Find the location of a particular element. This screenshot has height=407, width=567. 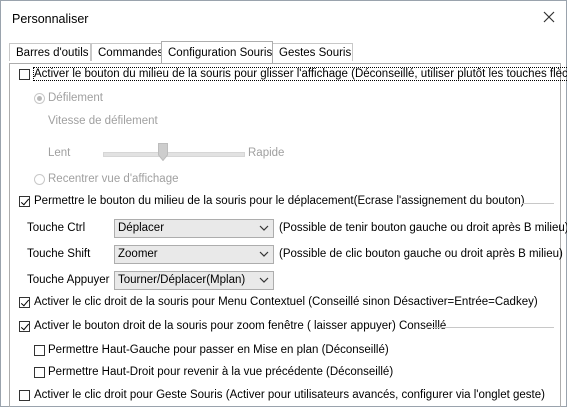

tab-toolbars: Barres d'outils is located at coordinates (50, 52).